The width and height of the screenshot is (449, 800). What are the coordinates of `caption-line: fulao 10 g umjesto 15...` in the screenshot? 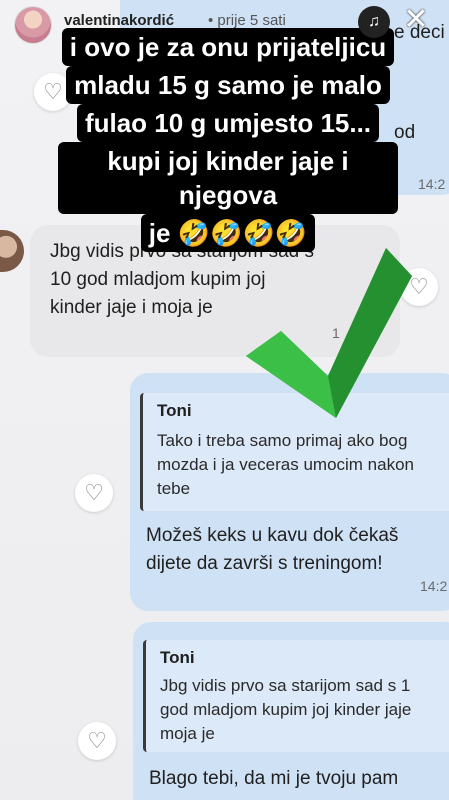 It's located at (228, 123).